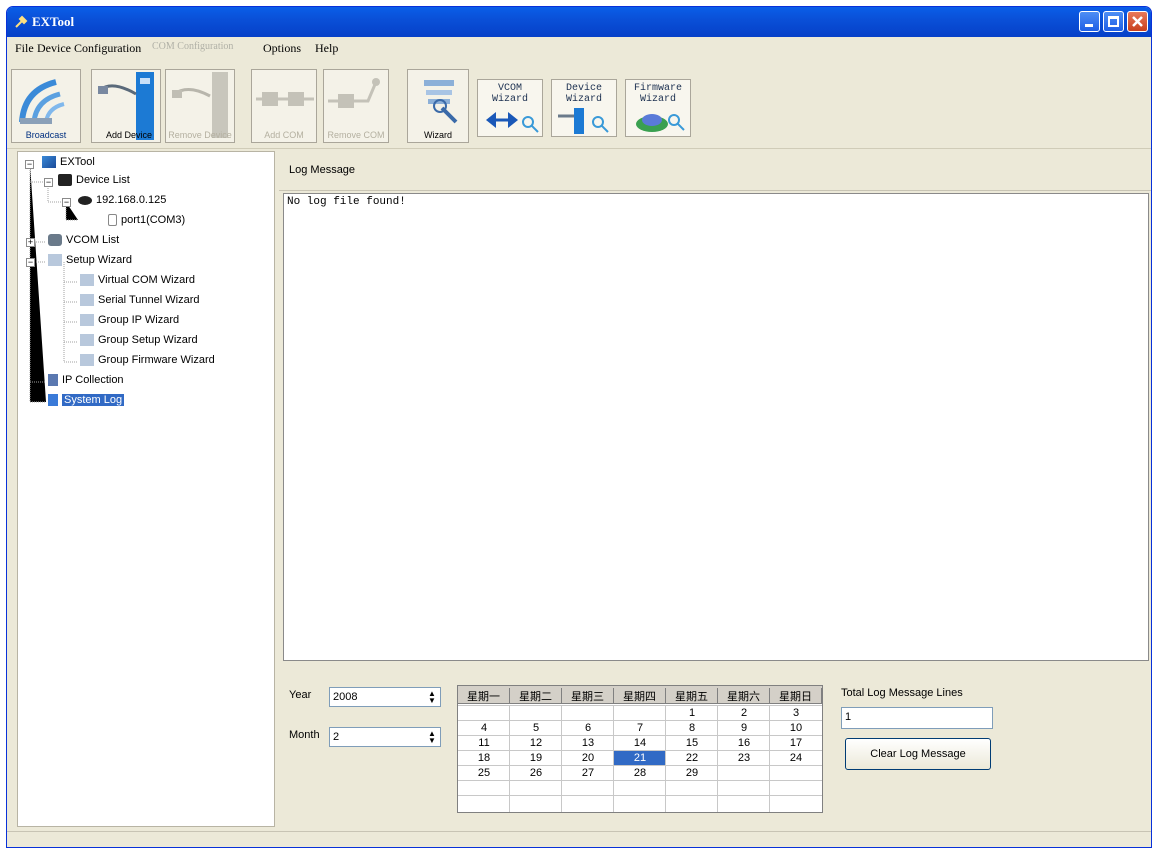 This screenshot has width=1156, height=851. What do you see at coordinates (200, 106) in the screenshot?
I see `remove-device-button: Remove Device` at bounding box center [200, 106].